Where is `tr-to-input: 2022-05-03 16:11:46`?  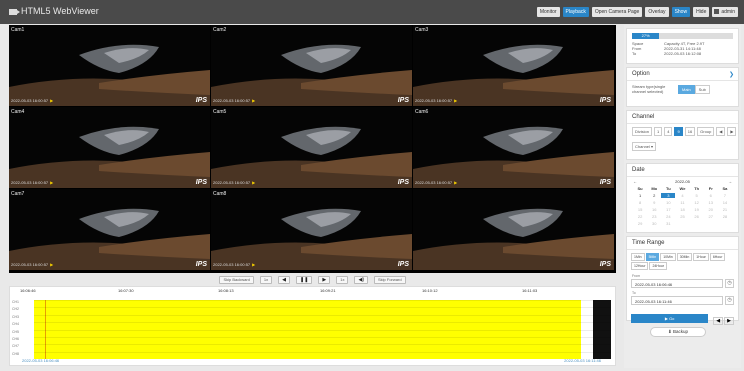
tr-to-input: 2022-05-03 16:11:46 is located at coordinates (677, 300).